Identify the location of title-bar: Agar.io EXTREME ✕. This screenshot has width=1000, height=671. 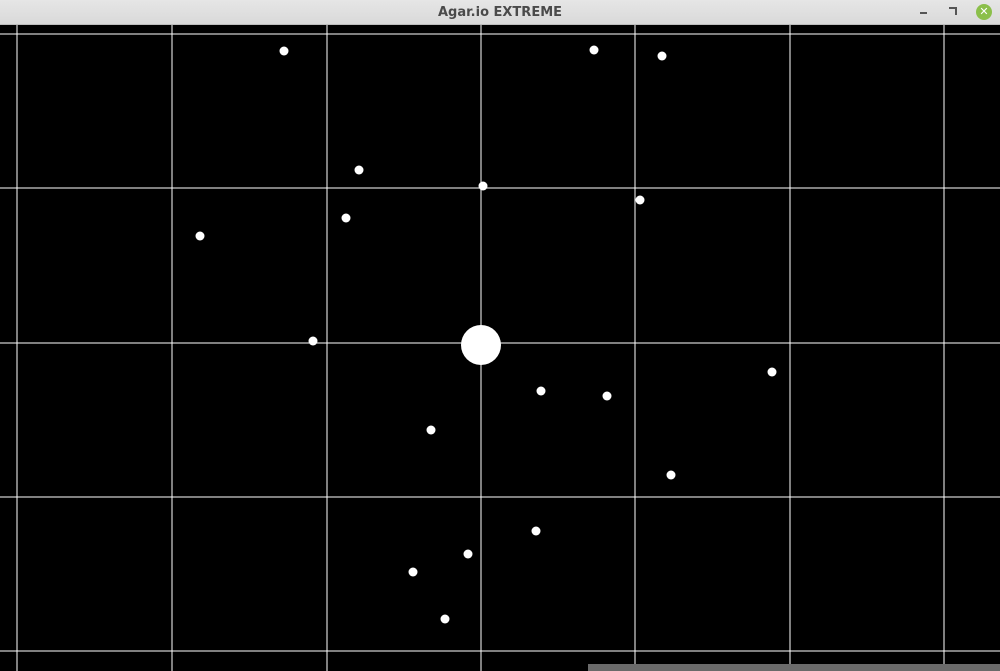
(500, 12).